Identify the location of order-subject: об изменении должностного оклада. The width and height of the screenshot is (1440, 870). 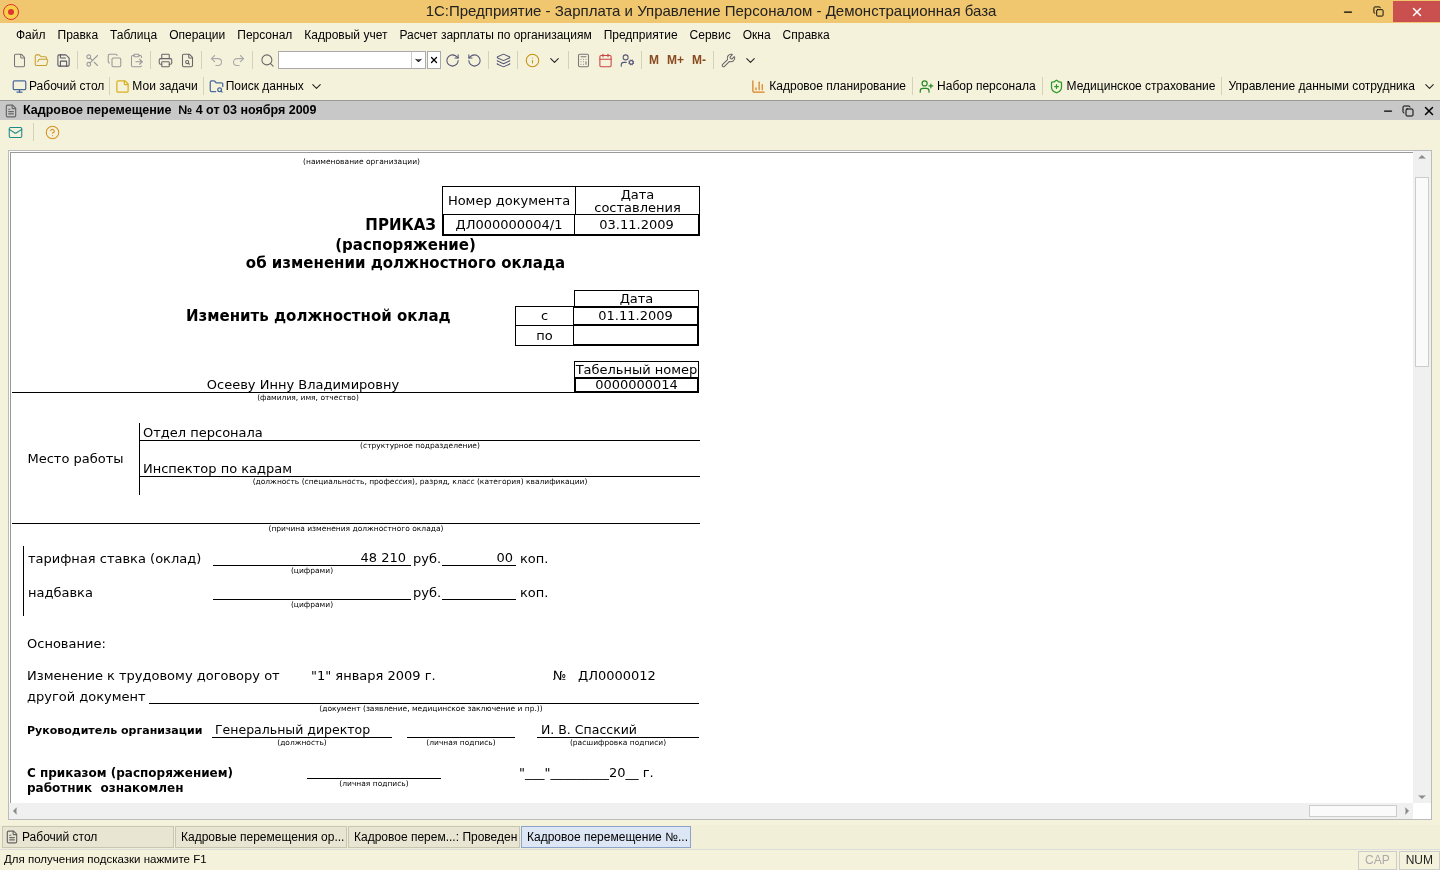
(405, 263).